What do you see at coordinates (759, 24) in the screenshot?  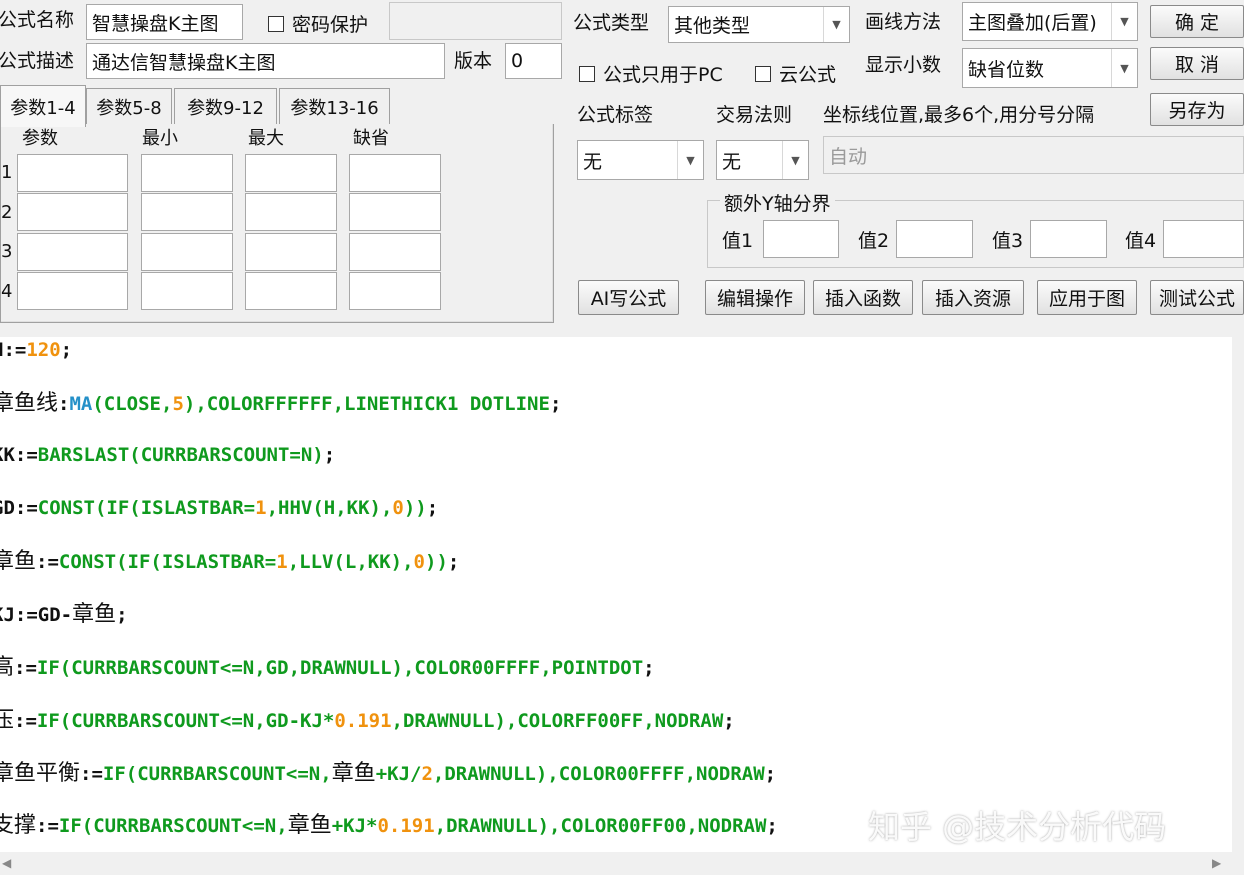 I see `formula-type-select: 其他类型 ▼` at bounding box center [759, 24].